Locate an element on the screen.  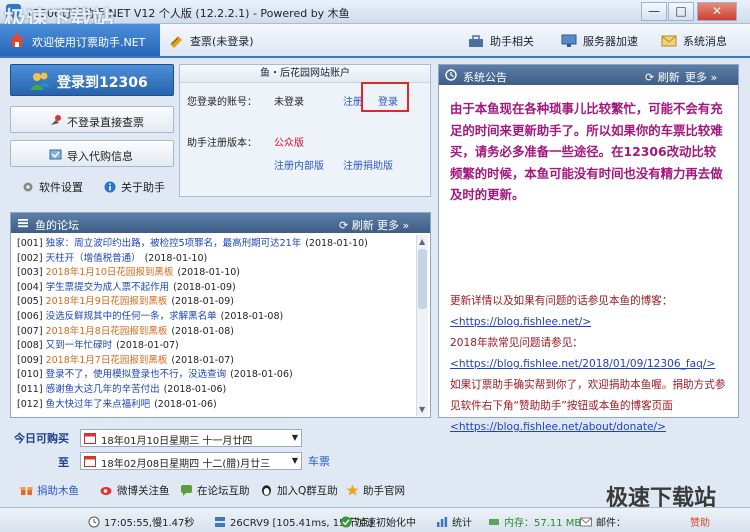
forum-item-title: 没选反鲜规其中的任何一条，求解黑名单 is located at coordinates (131, 316).